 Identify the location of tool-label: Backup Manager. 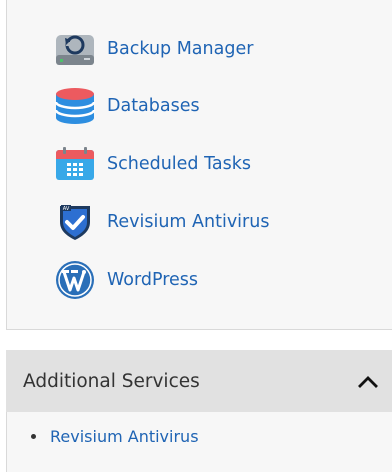
(180, 49).